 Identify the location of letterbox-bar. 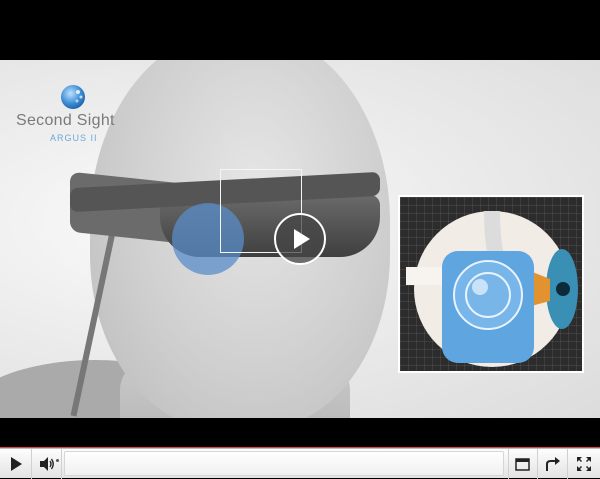
(300, 433).